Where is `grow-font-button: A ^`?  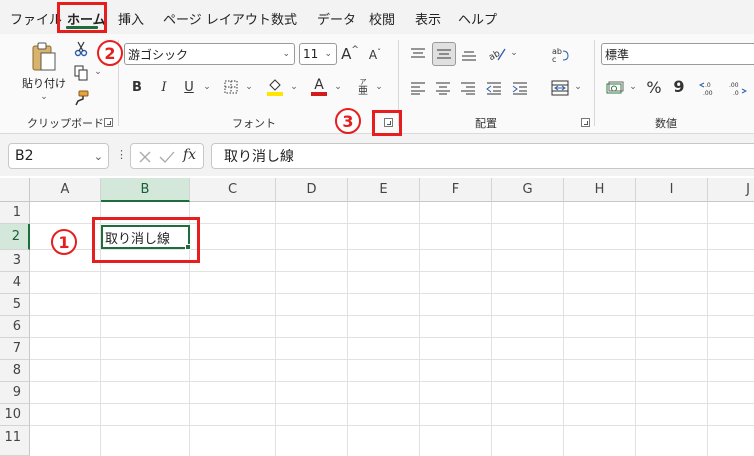 grow-font-button: A ^ is located at coordinates (350, 54).